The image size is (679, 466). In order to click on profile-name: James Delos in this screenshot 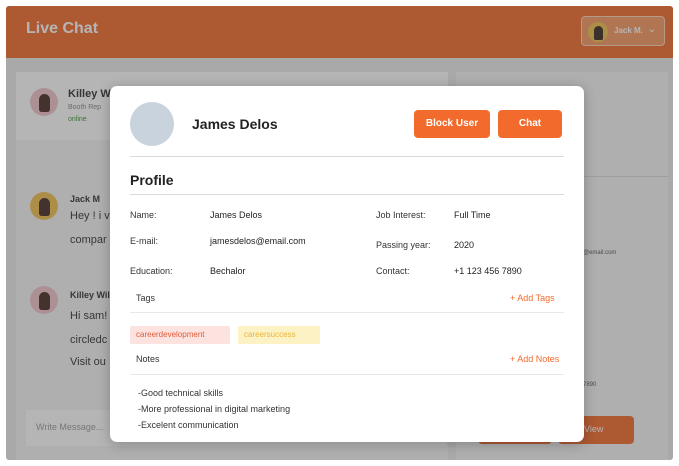, I will do `click(235, 124)`.